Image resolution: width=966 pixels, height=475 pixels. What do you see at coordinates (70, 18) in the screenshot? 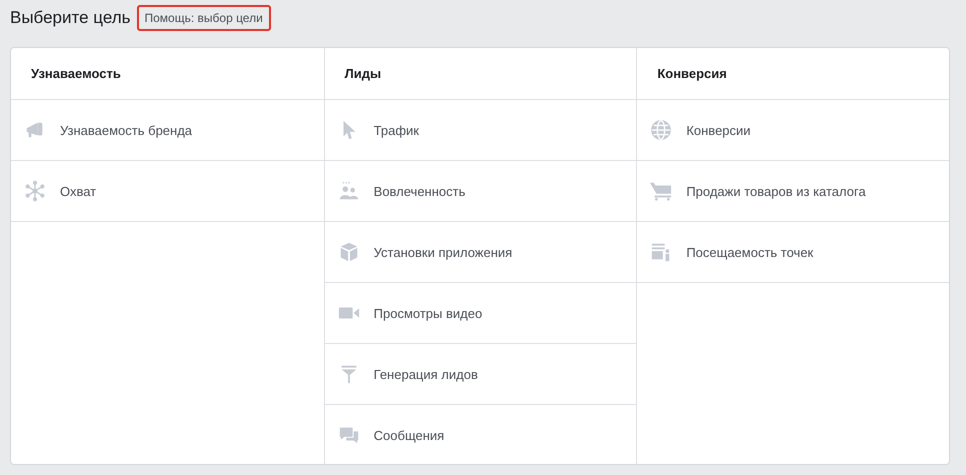
I see `page-title: Выберите цель` at bounding box center [70, 18].